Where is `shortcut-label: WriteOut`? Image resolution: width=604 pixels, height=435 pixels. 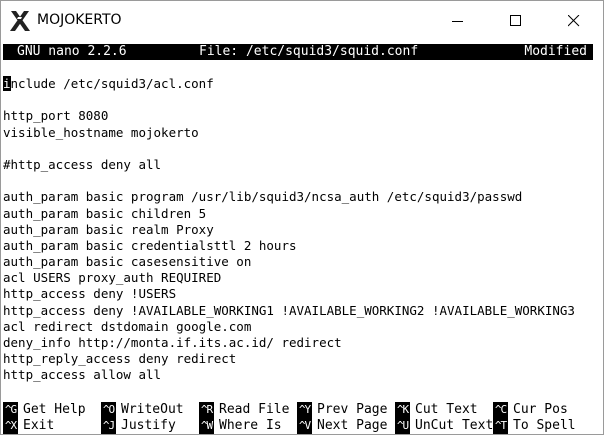 shortcut-label: WriteOut is located at coordinates (152, 409).